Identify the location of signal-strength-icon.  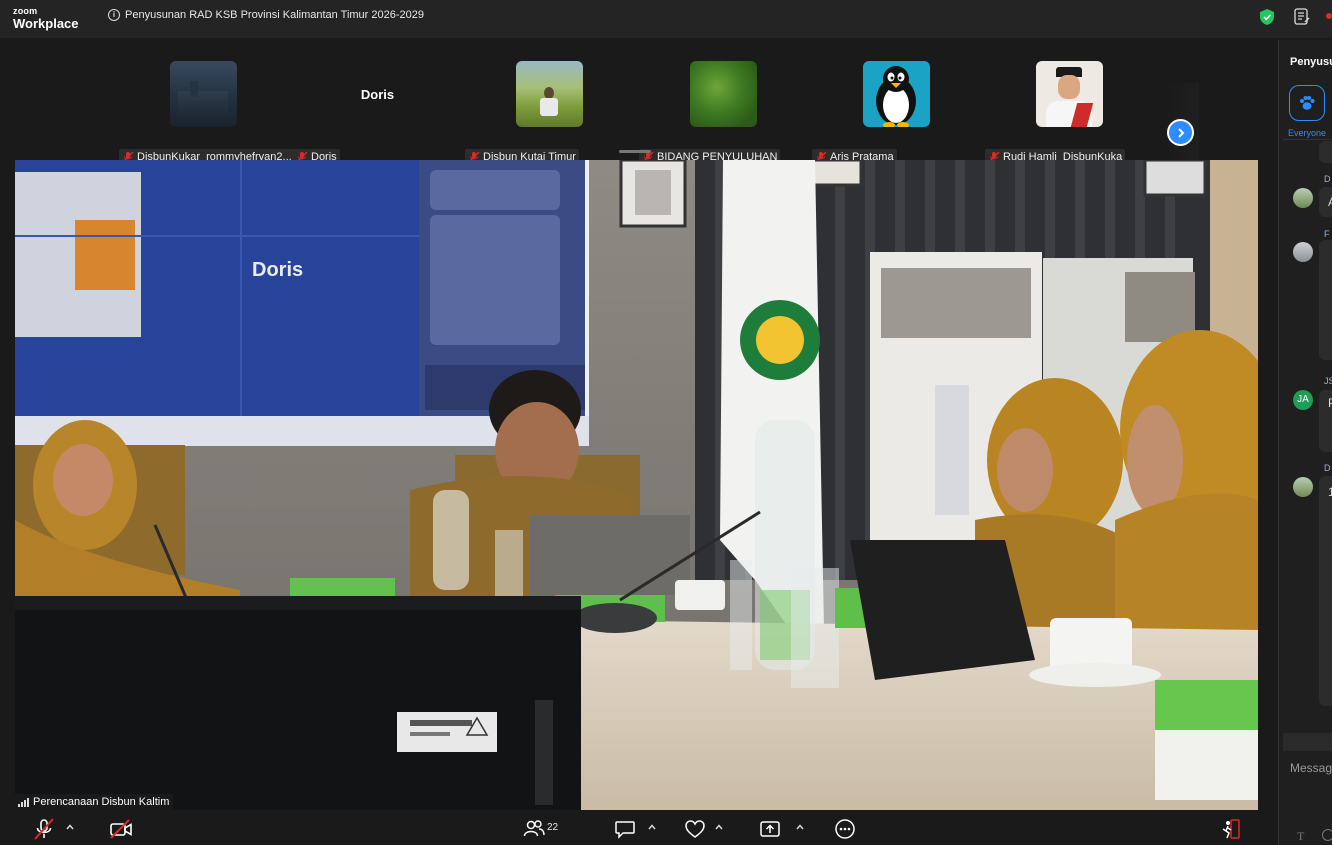
(23, 802).